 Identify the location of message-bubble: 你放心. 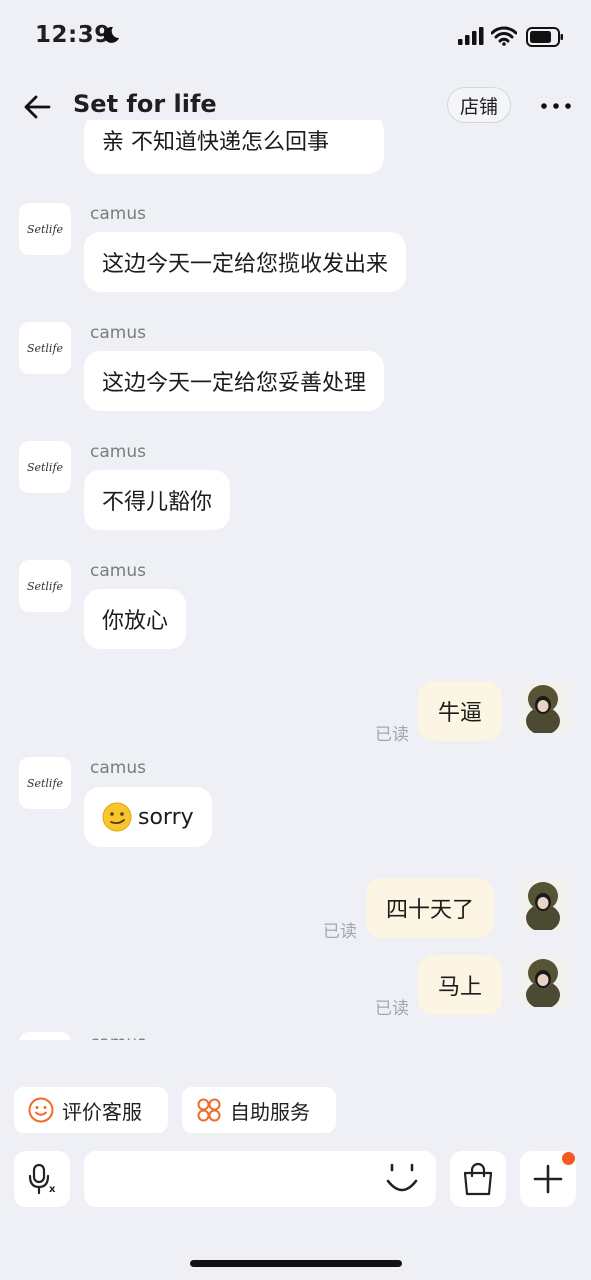
(135, 619).